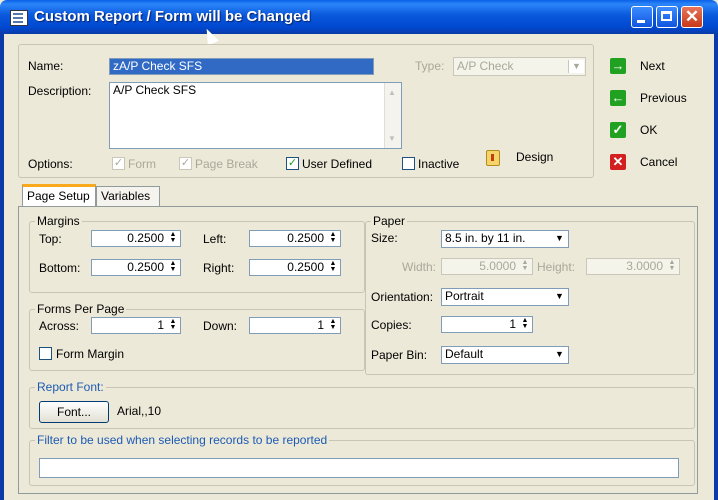 This screenshot has height=500, width=718. I want to click on inactive-checkbox, so click(408, 163).